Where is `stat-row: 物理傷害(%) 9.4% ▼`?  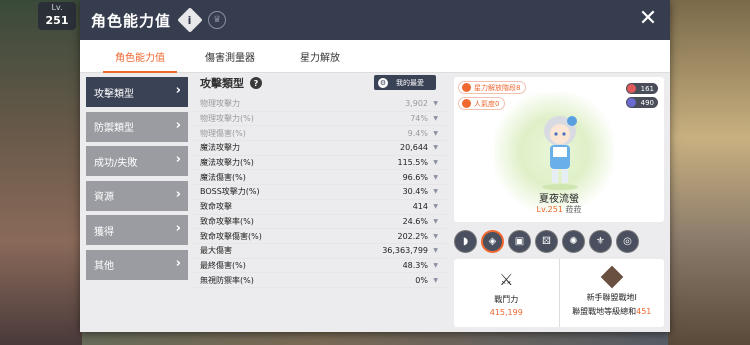 stat-row: 物理傷害(%) 9.4% ▼ is located at coordinates (320, 134).